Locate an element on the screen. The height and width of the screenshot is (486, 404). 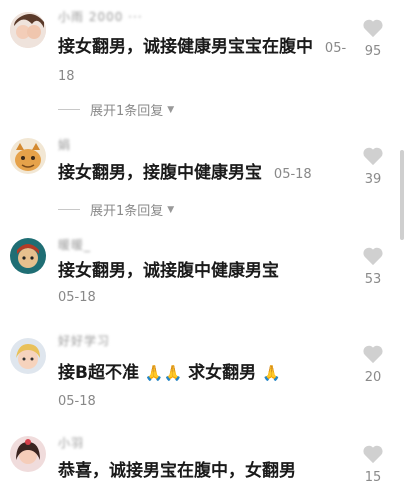
comment-text: 接B超不准 🙏🙏 求女翻男 🙏 is located at coordinates (204, 373).